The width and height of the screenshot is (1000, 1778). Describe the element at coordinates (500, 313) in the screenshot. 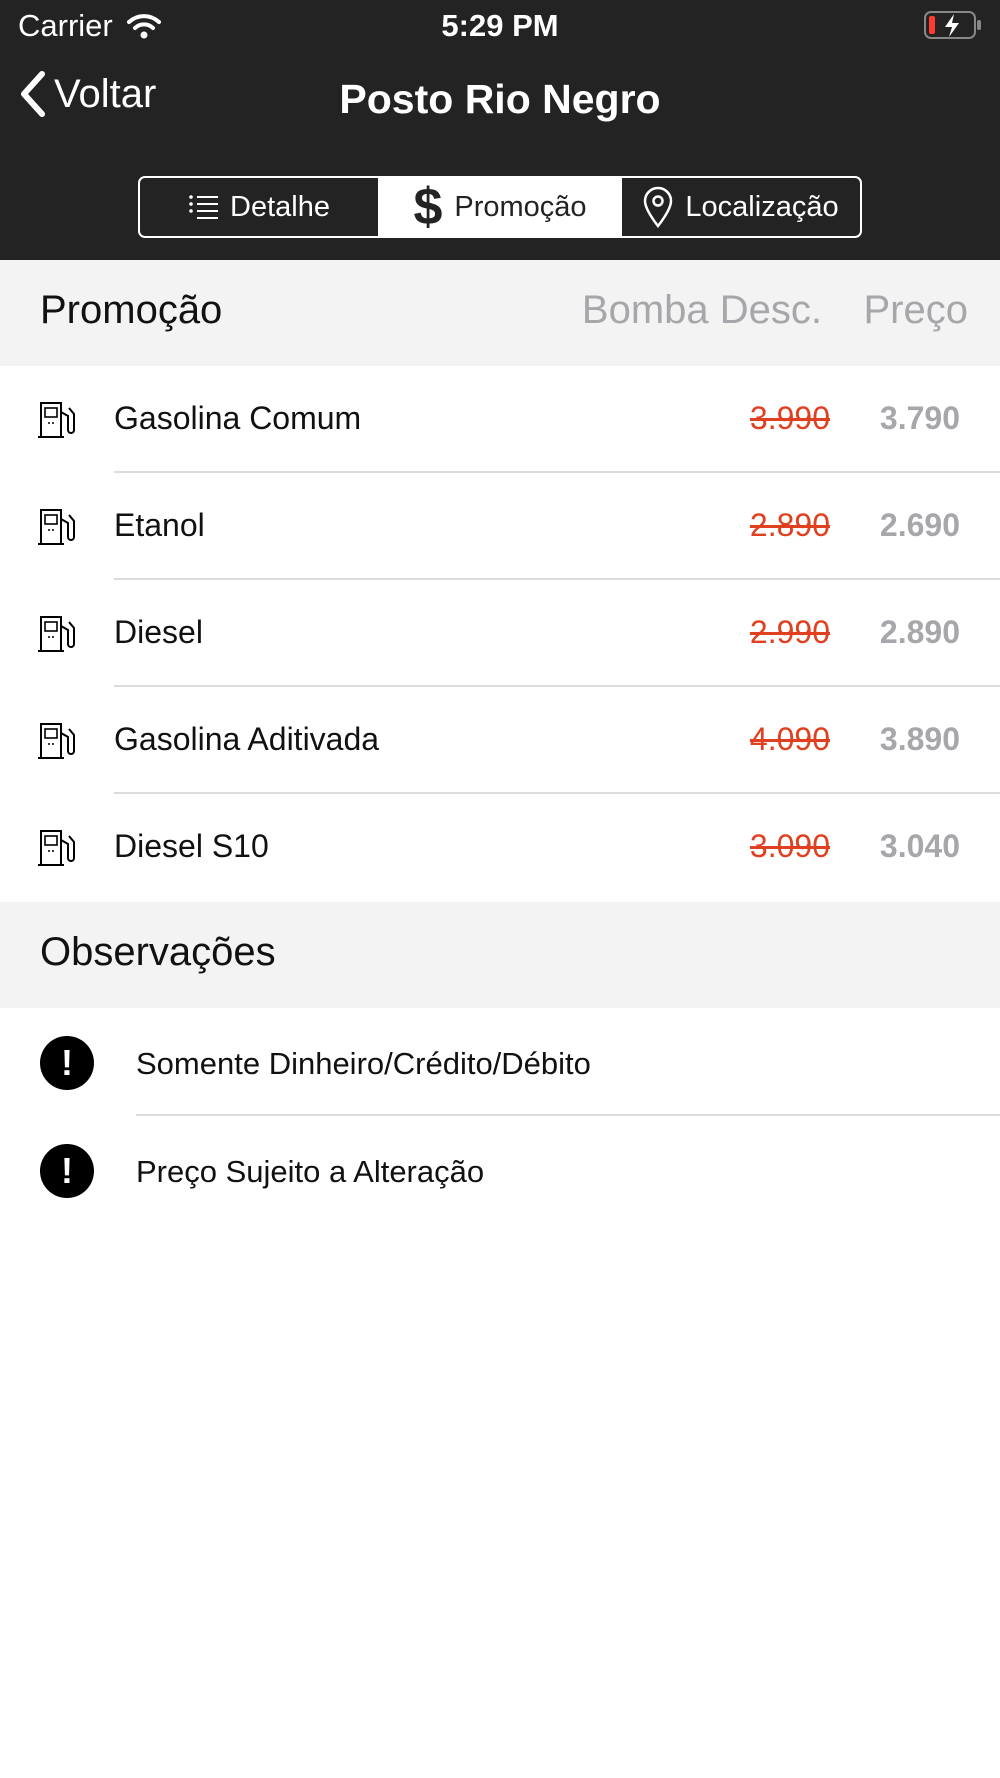

I see `promocao-section-header: Promoção Bomba Desc. Preço` at that location.